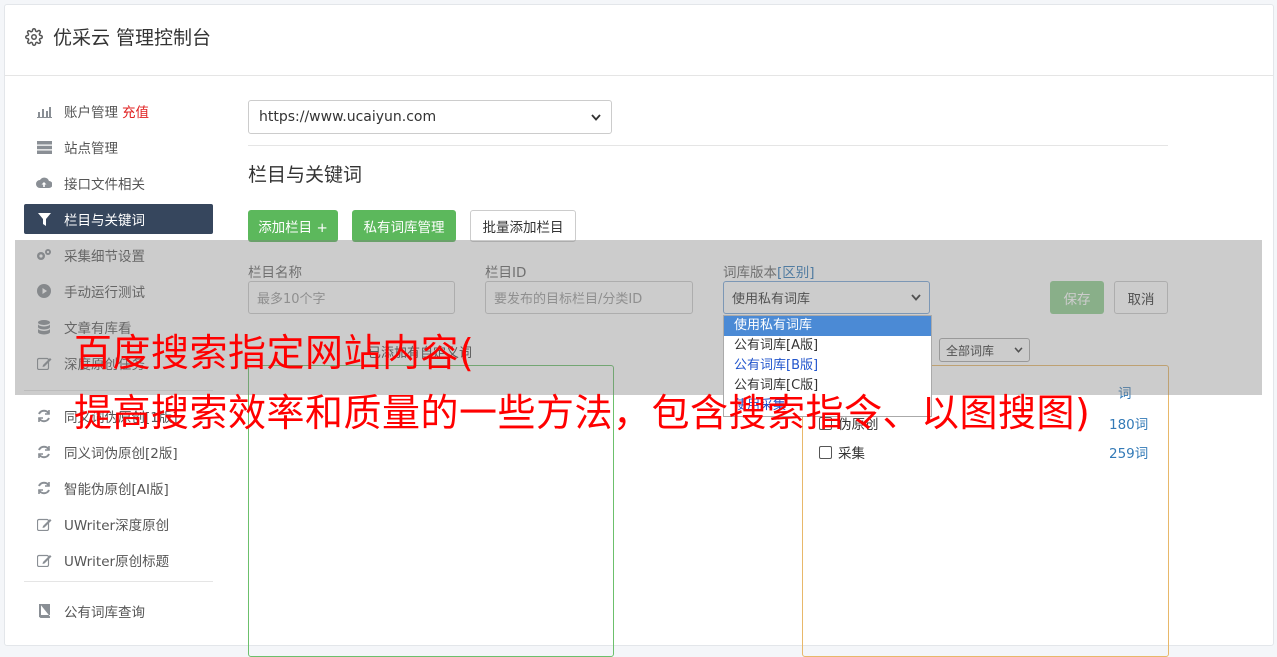 Image resolution: width=1277 pixels, height=657 pixels. Describe the element at coordinates (305, 175) in the screenshot. I see `page-title: 栏目与关键词` at that location.